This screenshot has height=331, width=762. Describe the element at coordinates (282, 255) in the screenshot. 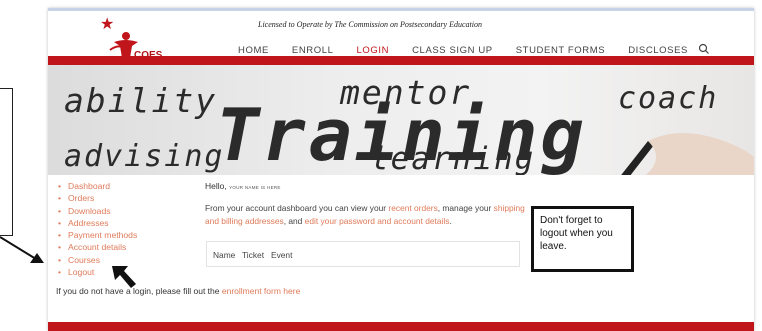

I see `column-header-event: Event` at that location.